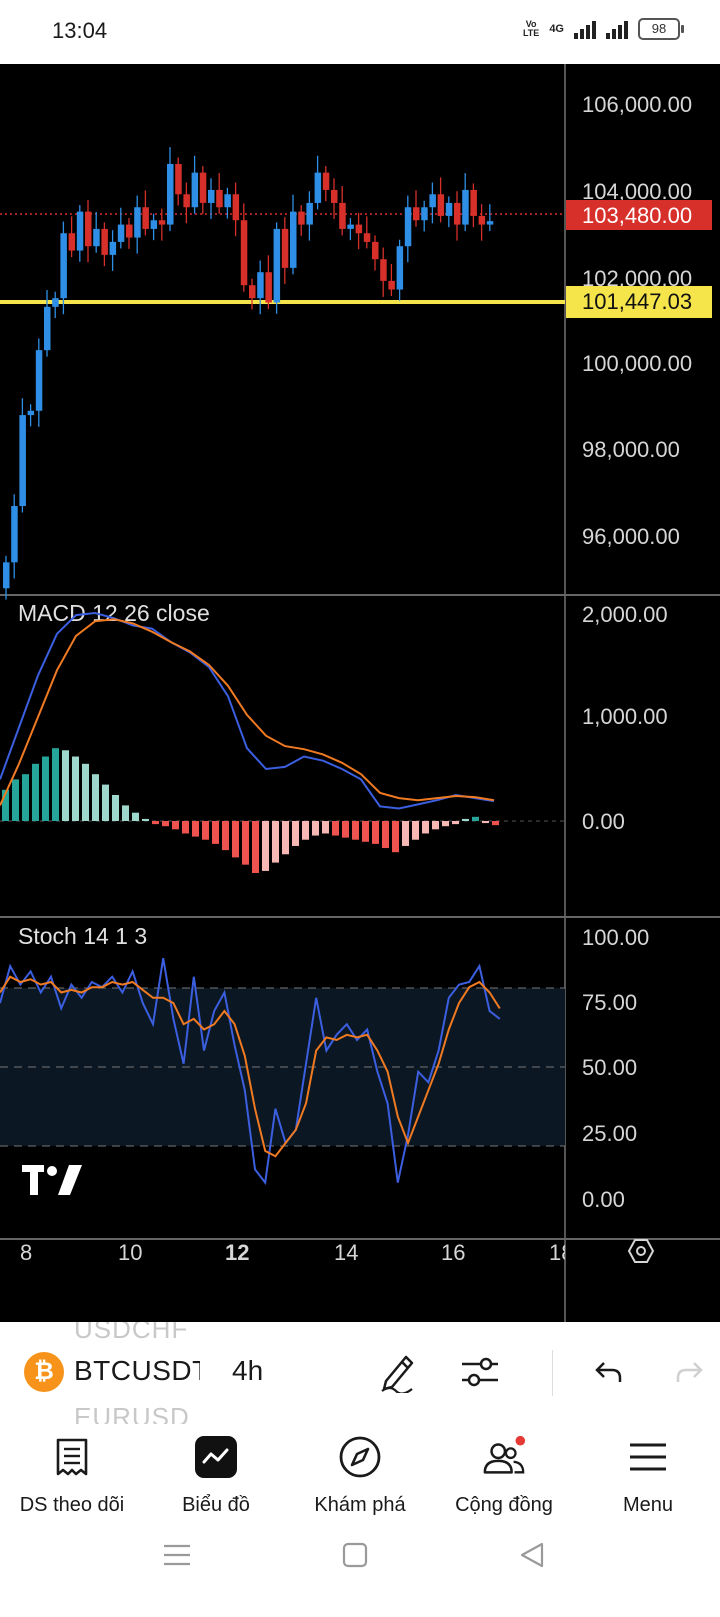 This screenshot has height=1617, width=720. I want to click on chart-icon, so click(216, 1457).